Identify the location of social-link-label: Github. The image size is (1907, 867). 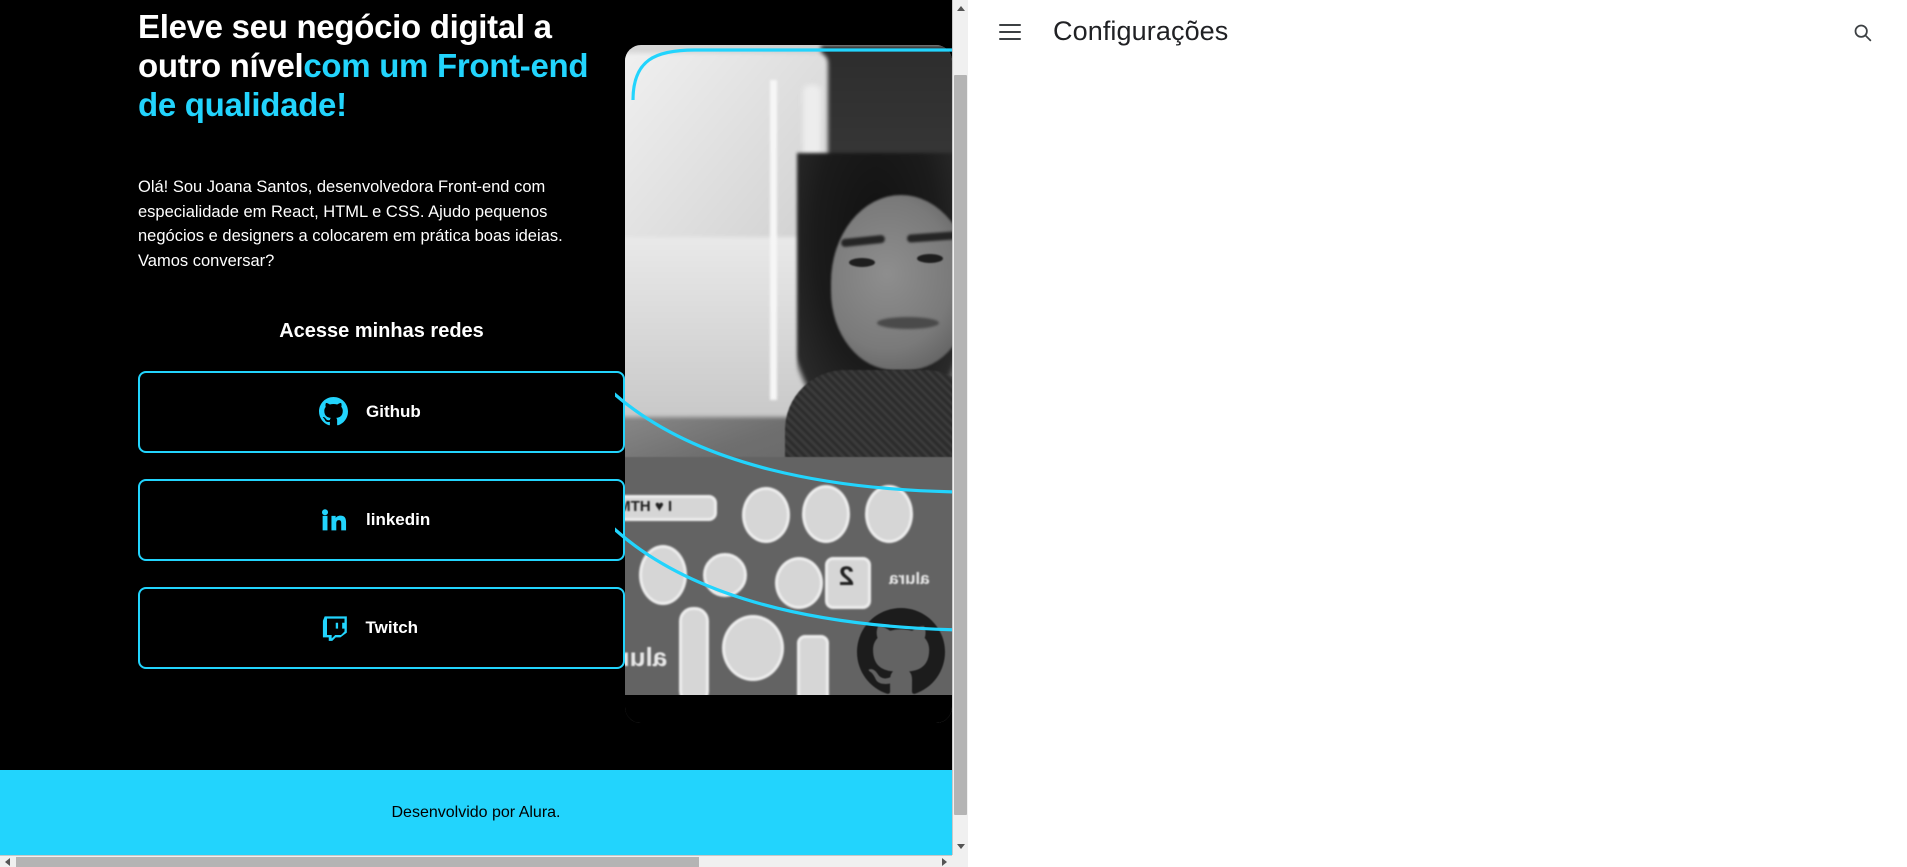
(393, 411).